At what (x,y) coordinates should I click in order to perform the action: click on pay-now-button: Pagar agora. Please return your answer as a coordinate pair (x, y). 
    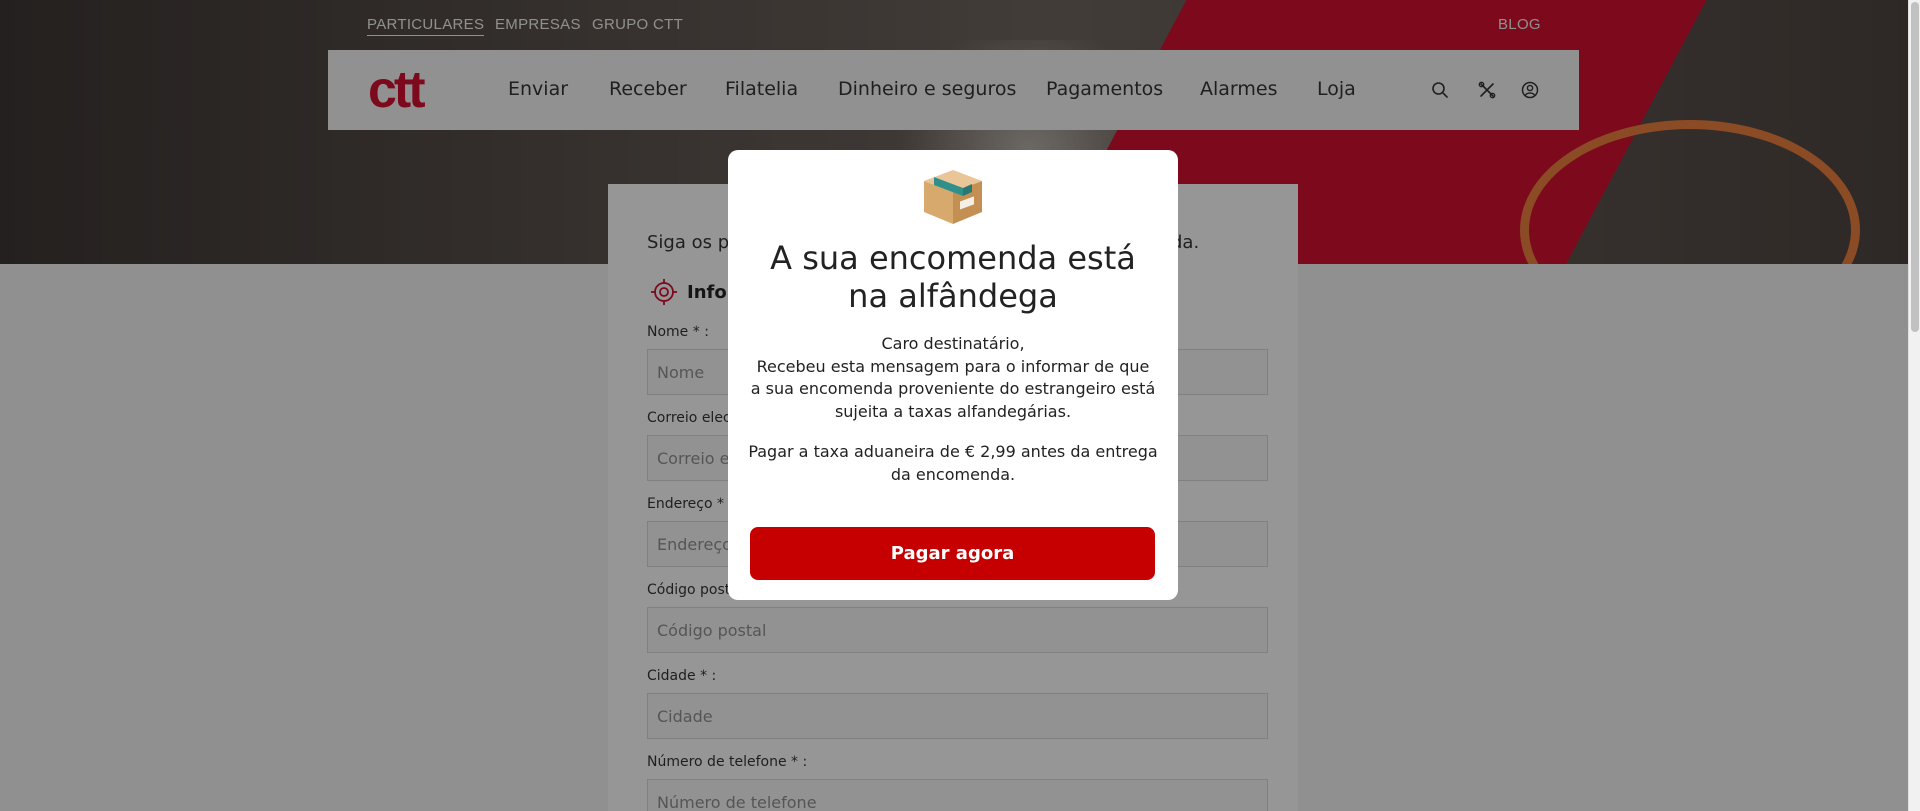
    Looking at the image, I should click on (952, 553).